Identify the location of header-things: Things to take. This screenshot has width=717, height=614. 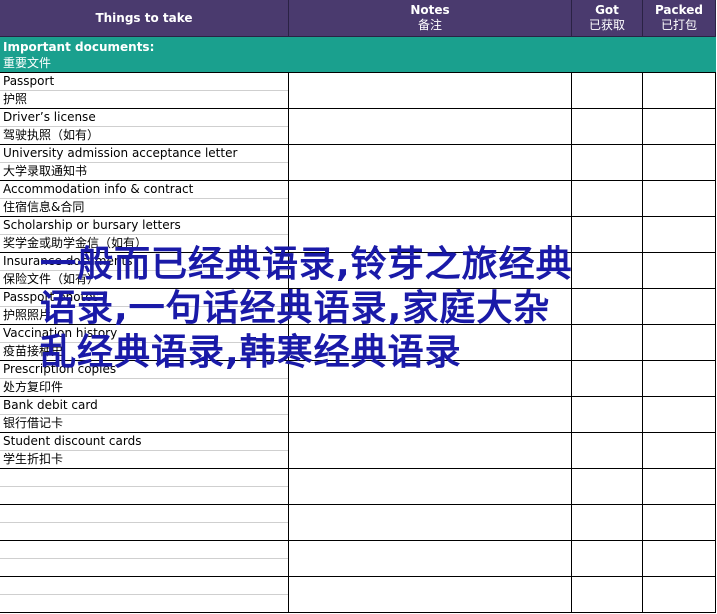
(144, 18).